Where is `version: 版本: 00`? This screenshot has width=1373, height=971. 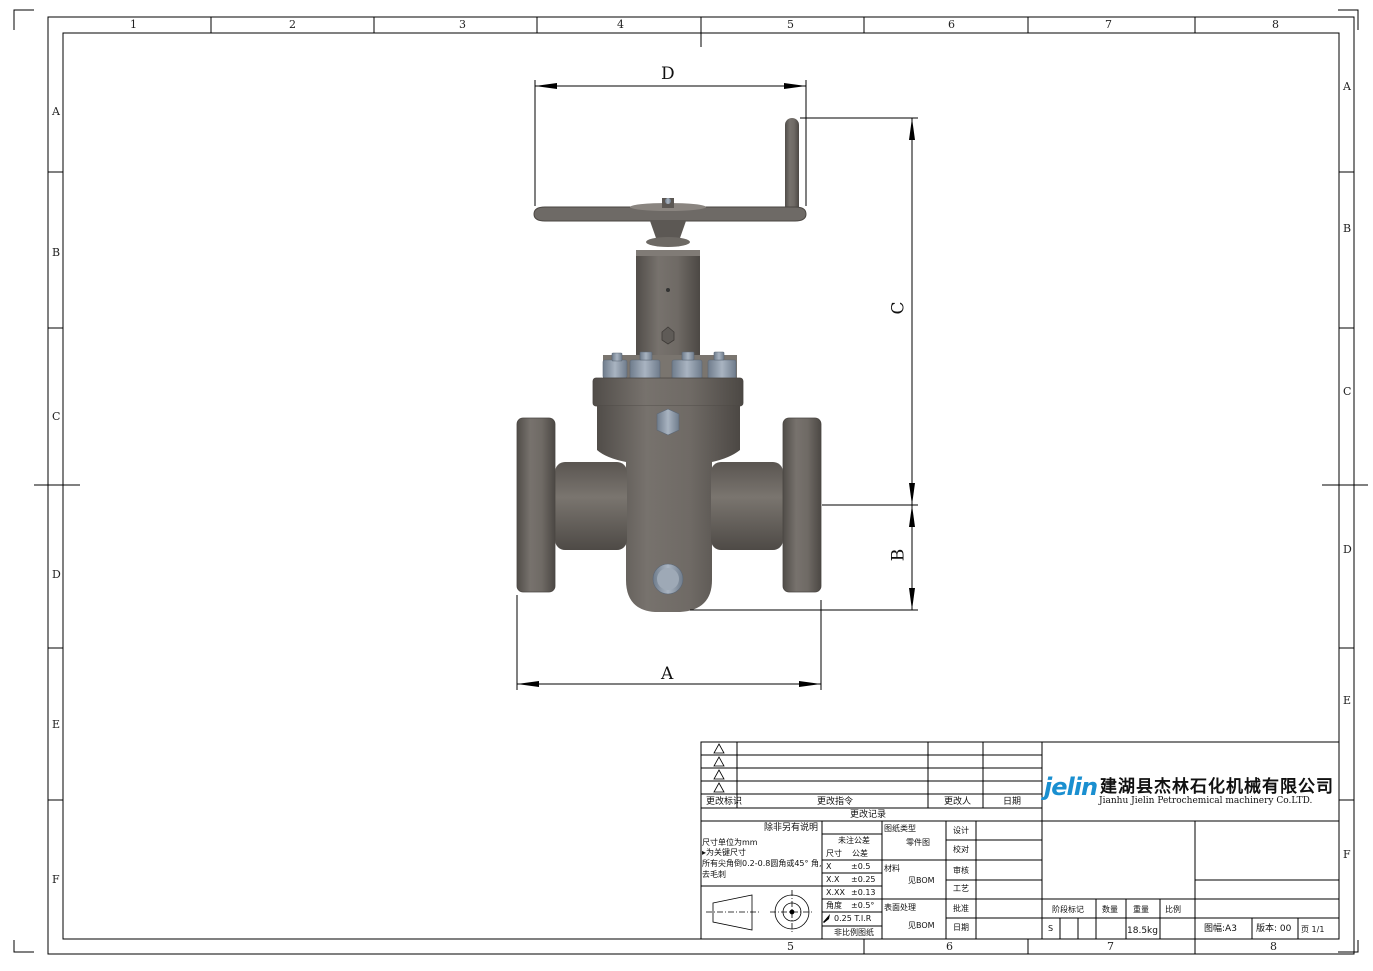 version: 版本: 00 is located at coordinates (1274, 929).